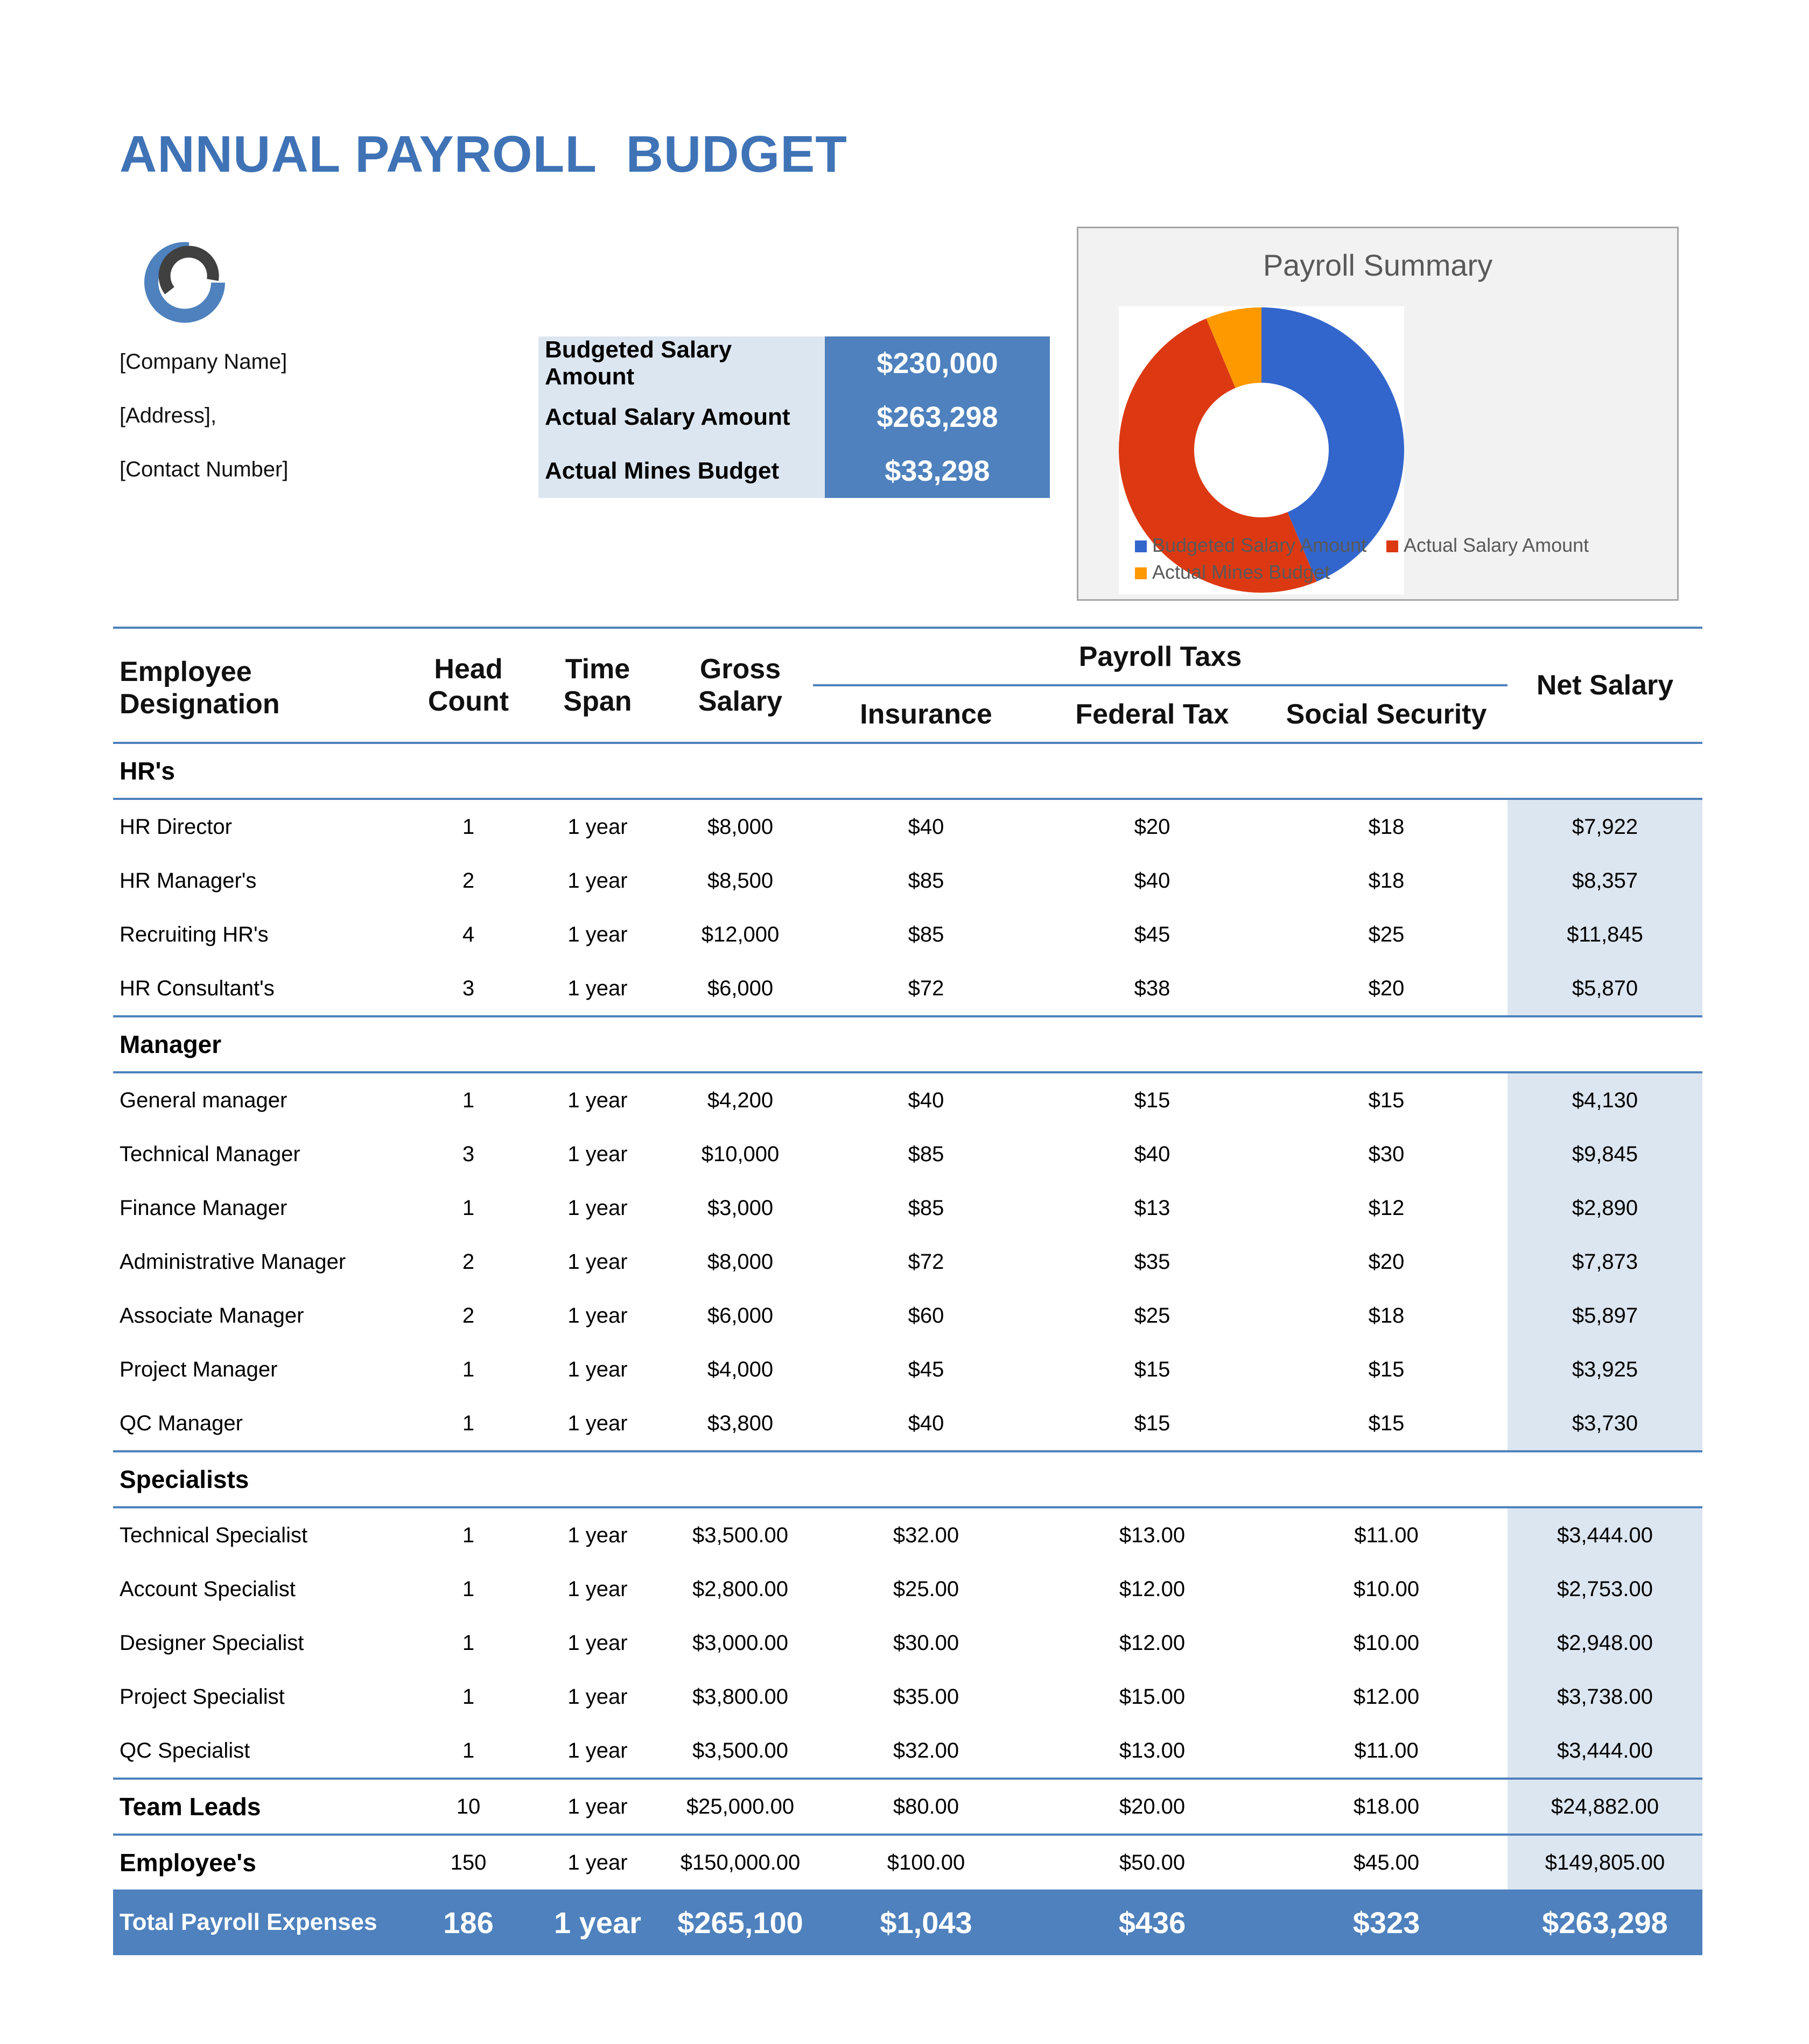 Image resolution: width=1809 pixels, height=2044 pixels. What do you see at coordinates (1487, 545) in the screenshot?
I see `legend-item: Actual Salary Amount` at bounding box center [1487, 545].